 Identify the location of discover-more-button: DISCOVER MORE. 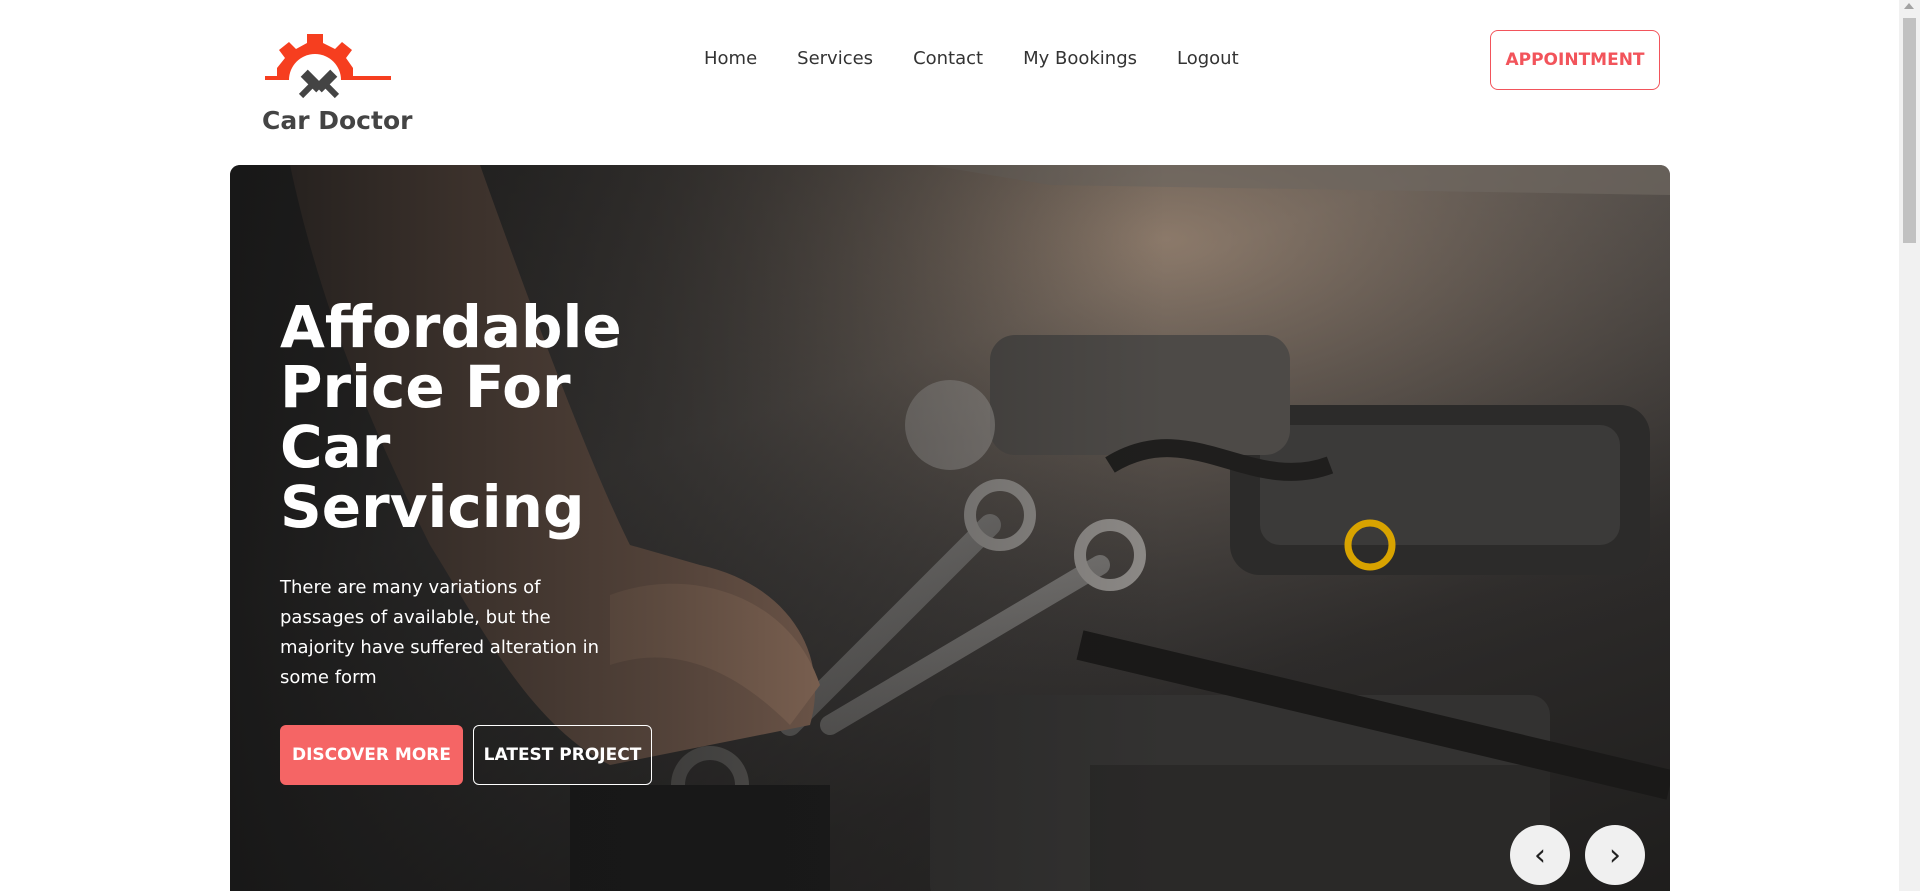
(371, 755).